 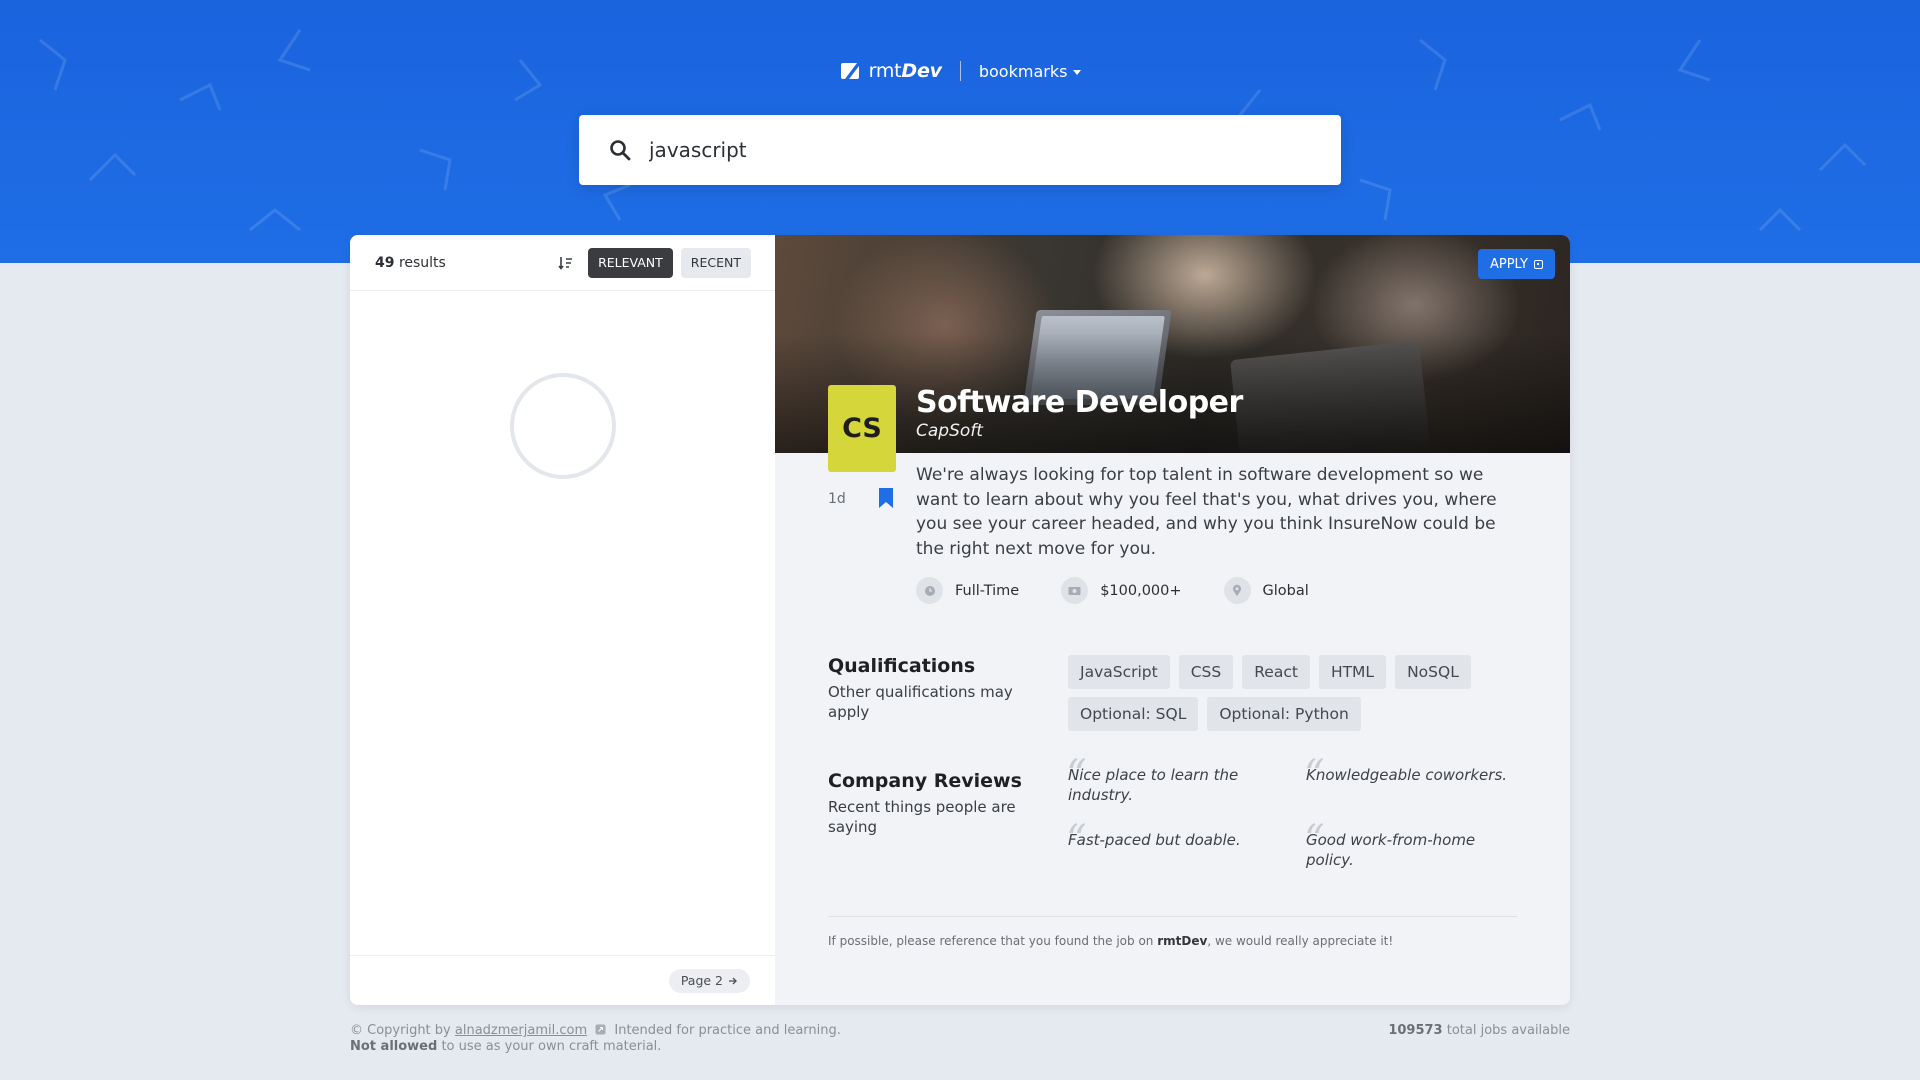 What do you see at coordinates (1077, 72) in the screenshot?
I see `chevron-down-icon` at bounding box center [1077, 72].